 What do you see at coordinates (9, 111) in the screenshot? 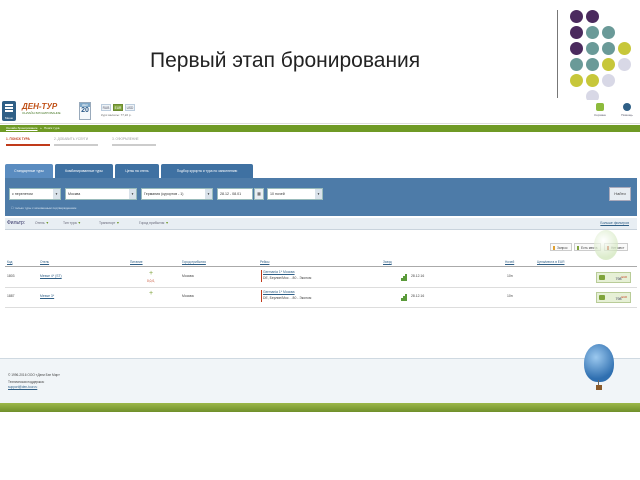
I see `menu-button: Меню` at bounding box center [9, 111].